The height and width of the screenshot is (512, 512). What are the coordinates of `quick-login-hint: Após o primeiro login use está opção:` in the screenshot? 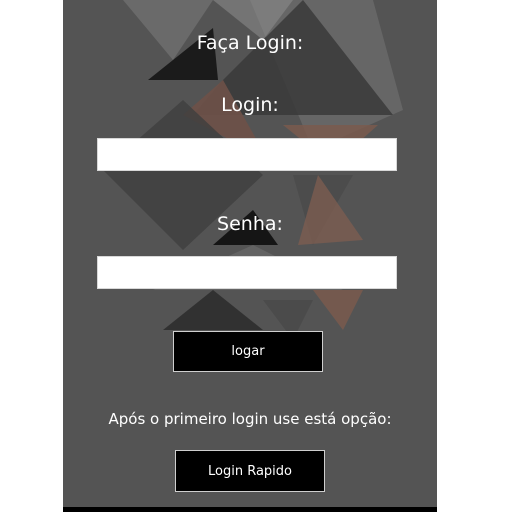 It's located at (250, 419).